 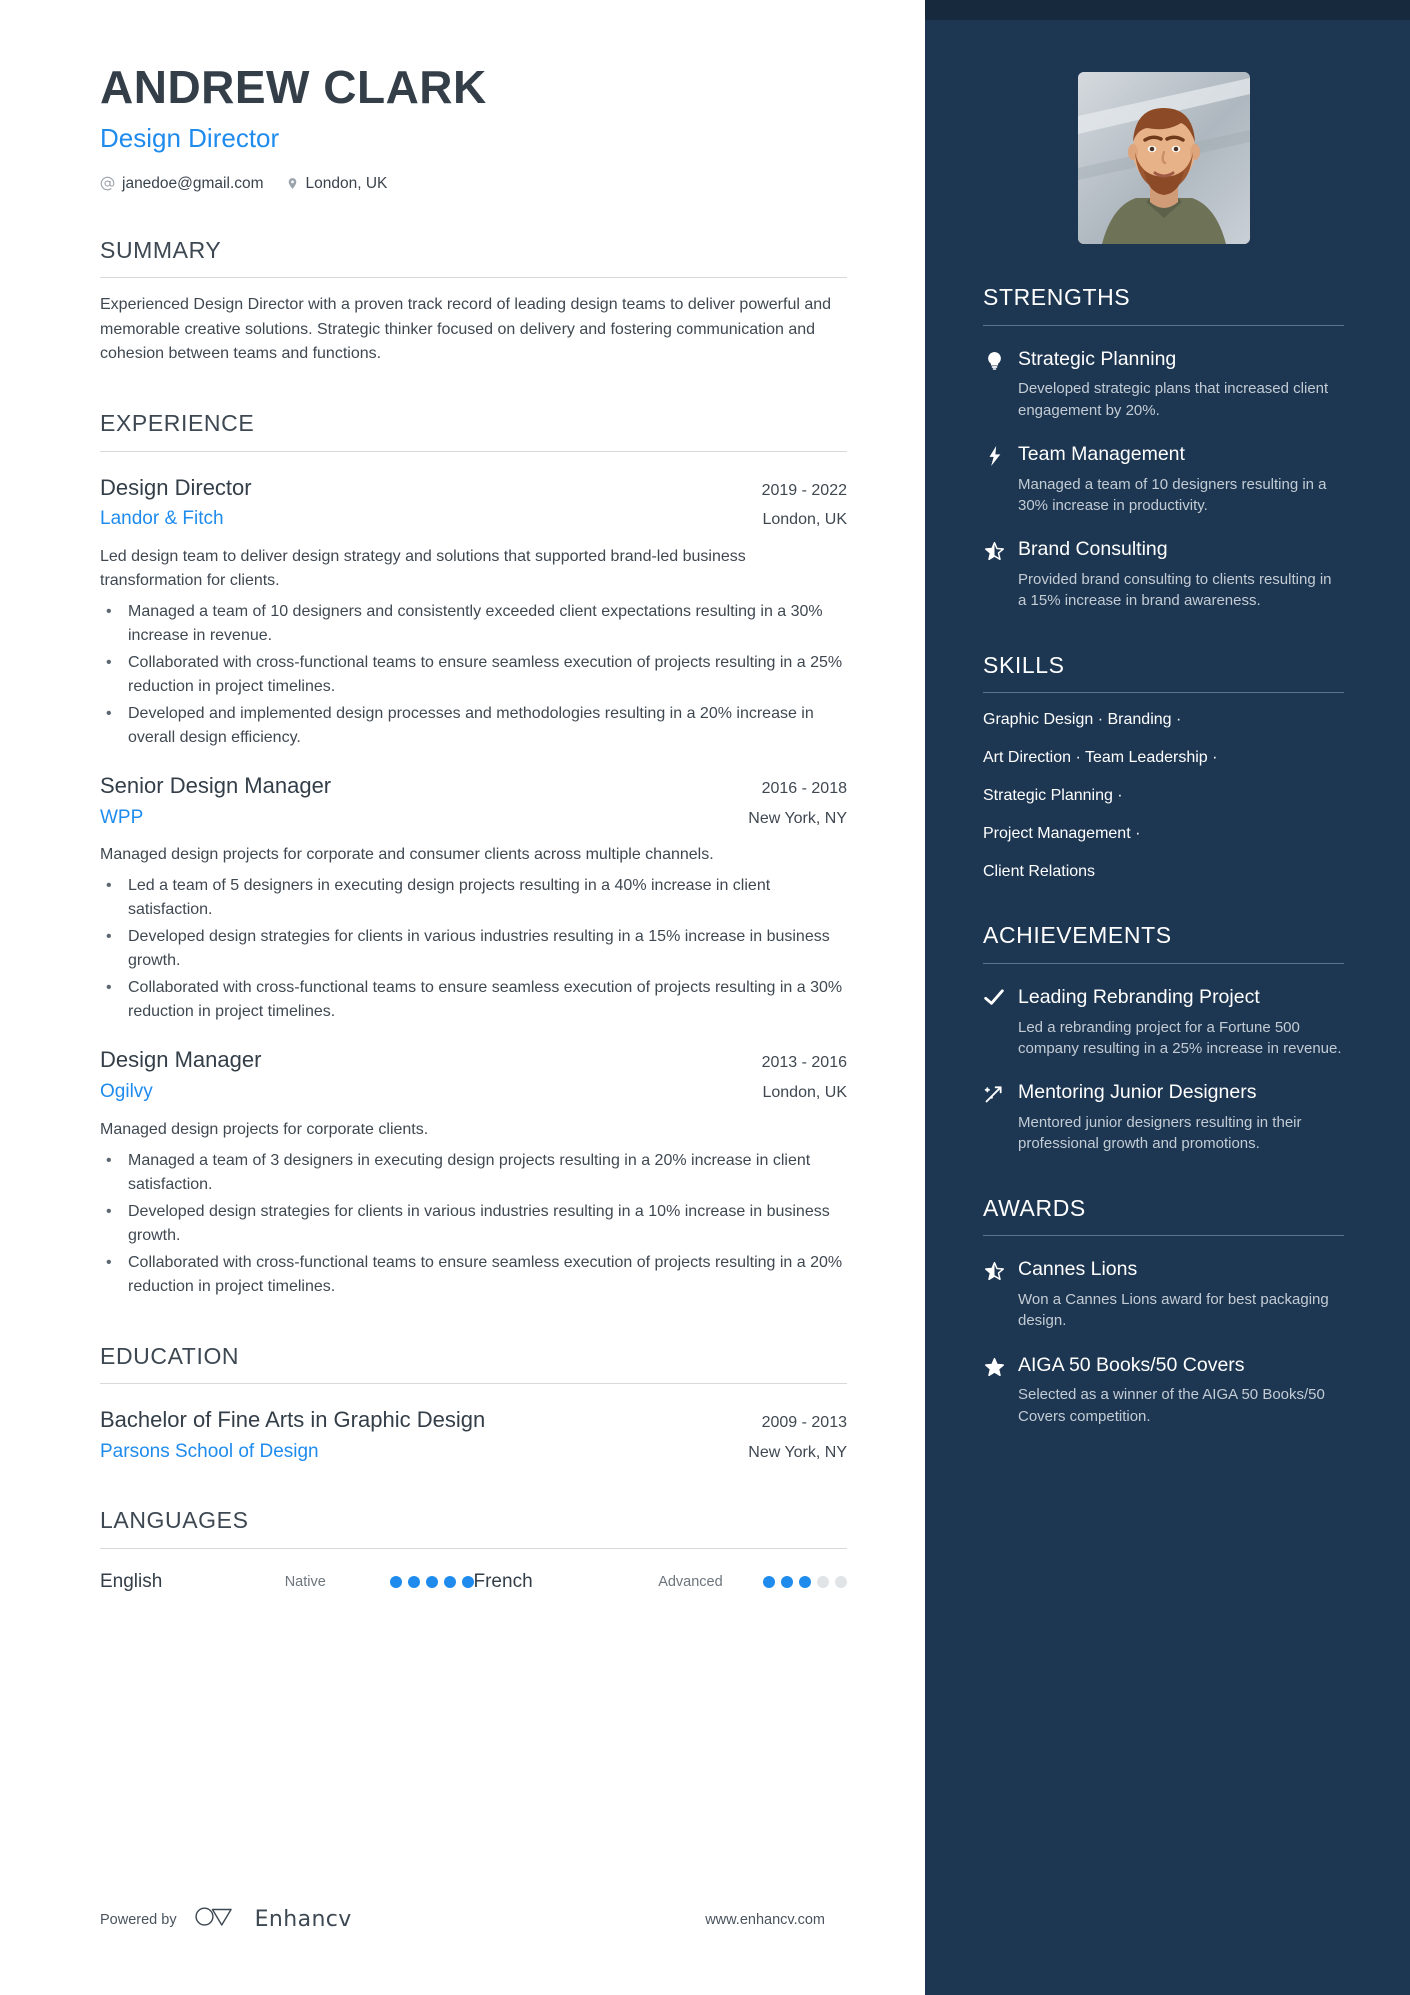 What do you see at coordinates (170, 1355) in the screenshot?
I see `section-heading-education: EDUCATION` at bounding box center [170, 1355].